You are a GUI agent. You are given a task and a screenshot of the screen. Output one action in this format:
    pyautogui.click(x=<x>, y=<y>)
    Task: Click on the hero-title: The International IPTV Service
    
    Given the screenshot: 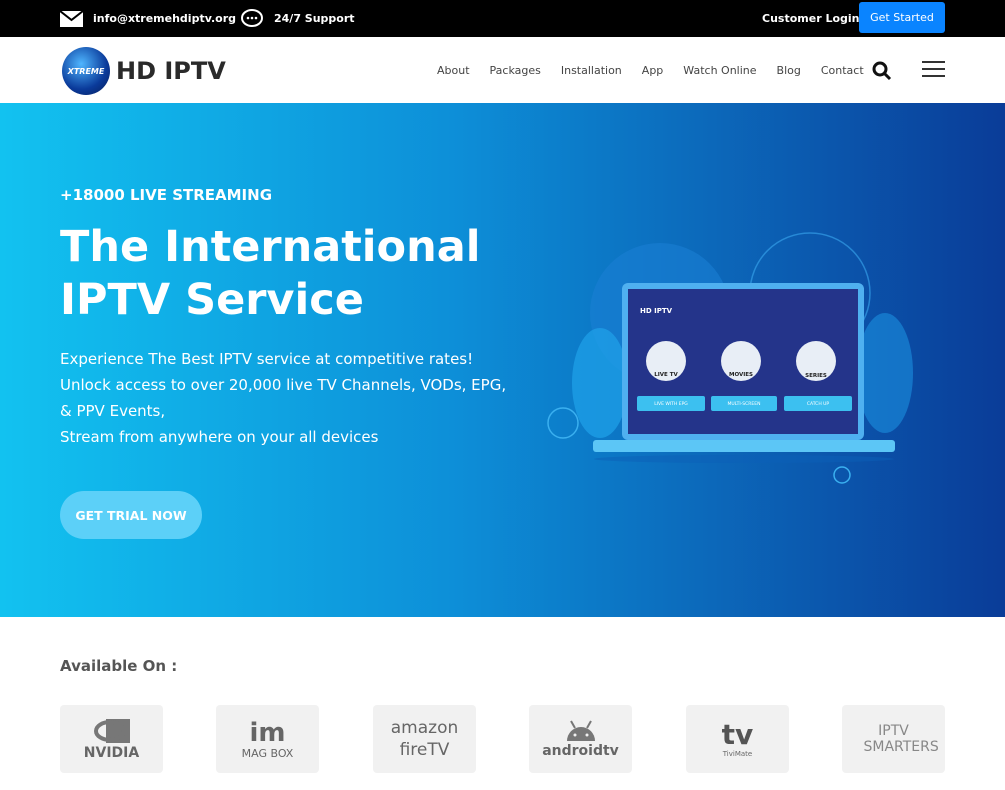 What is the action you would take?
    pyautogui.click(x=310, y=274)
    